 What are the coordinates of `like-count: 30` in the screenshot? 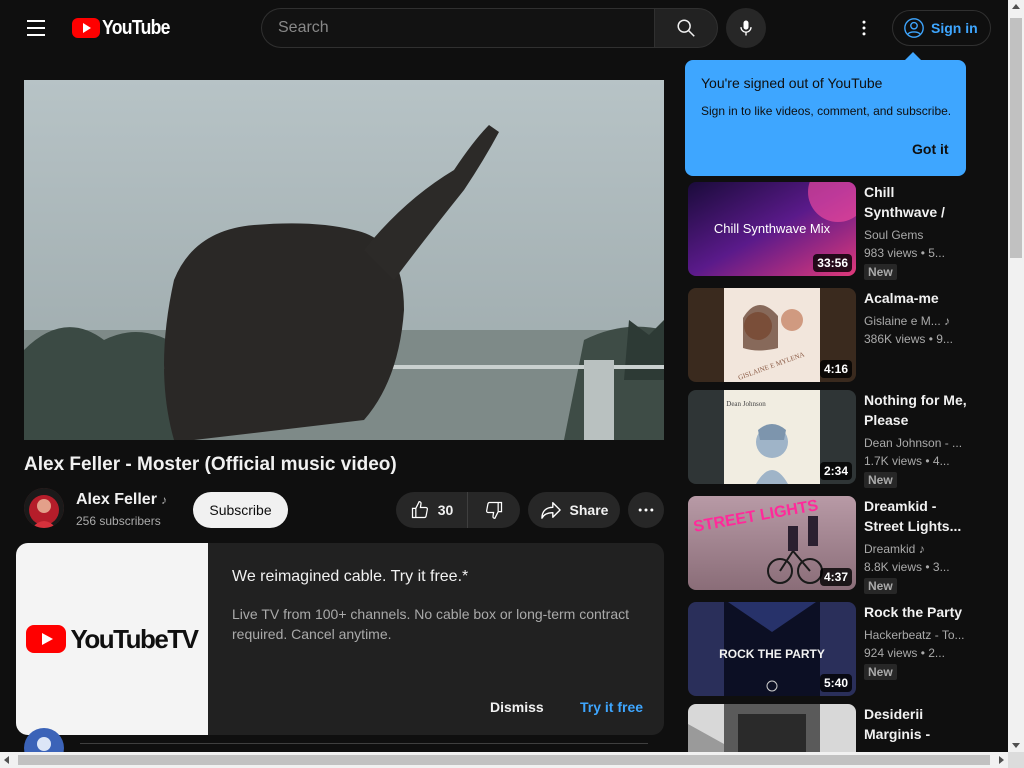 It's located at (445, 510).